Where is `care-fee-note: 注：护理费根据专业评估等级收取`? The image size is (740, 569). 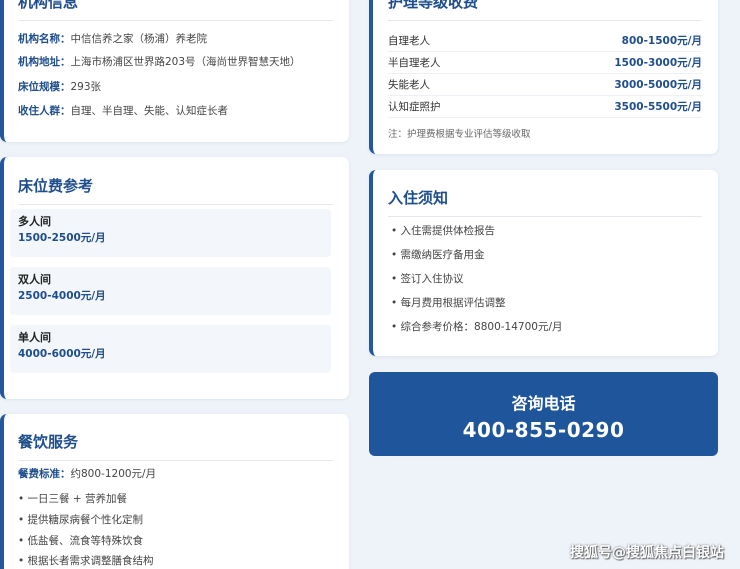
care-fee-note: 注：护理费根据专业评估等级收取 is located at coordinates (459, 134).